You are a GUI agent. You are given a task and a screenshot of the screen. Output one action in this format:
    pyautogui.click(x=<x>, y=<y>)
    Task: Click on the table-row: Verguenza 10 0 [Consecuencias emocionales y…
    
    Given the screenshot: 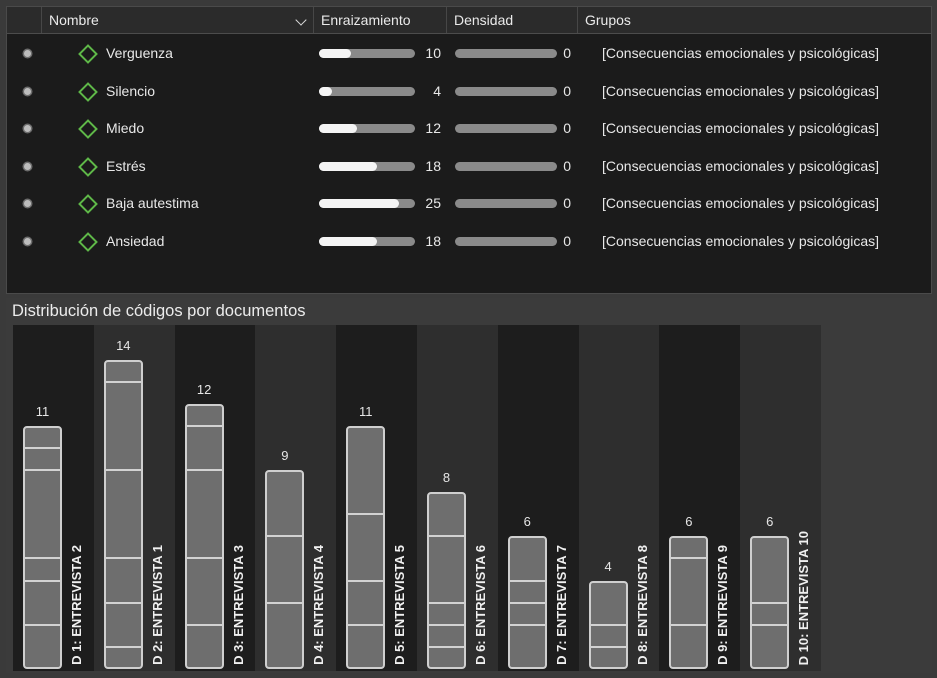 What is the action you would take?
    pyautogui.click(x=469, y=53)
    